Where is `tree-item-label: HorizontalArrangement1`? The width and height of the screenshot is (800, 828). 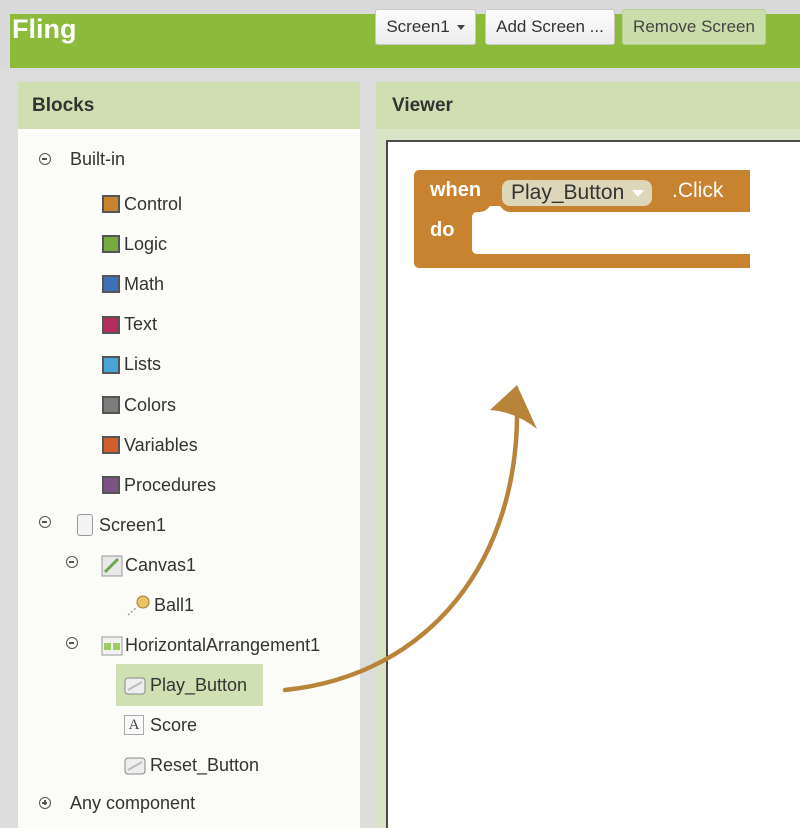
tree-item-label: HorizontalArrangement1 is located at coordinates (223, 644).